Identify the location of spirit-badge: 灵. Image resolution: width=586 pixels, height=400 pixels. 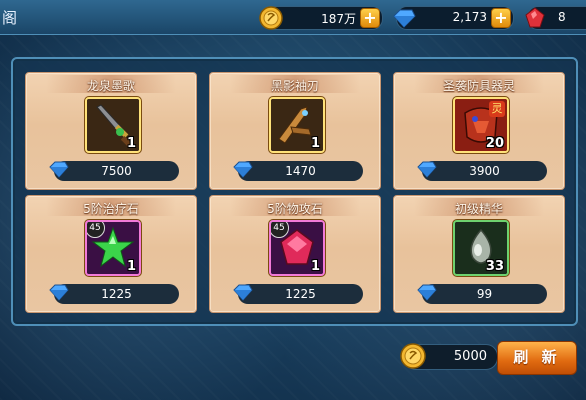
(497, 109).